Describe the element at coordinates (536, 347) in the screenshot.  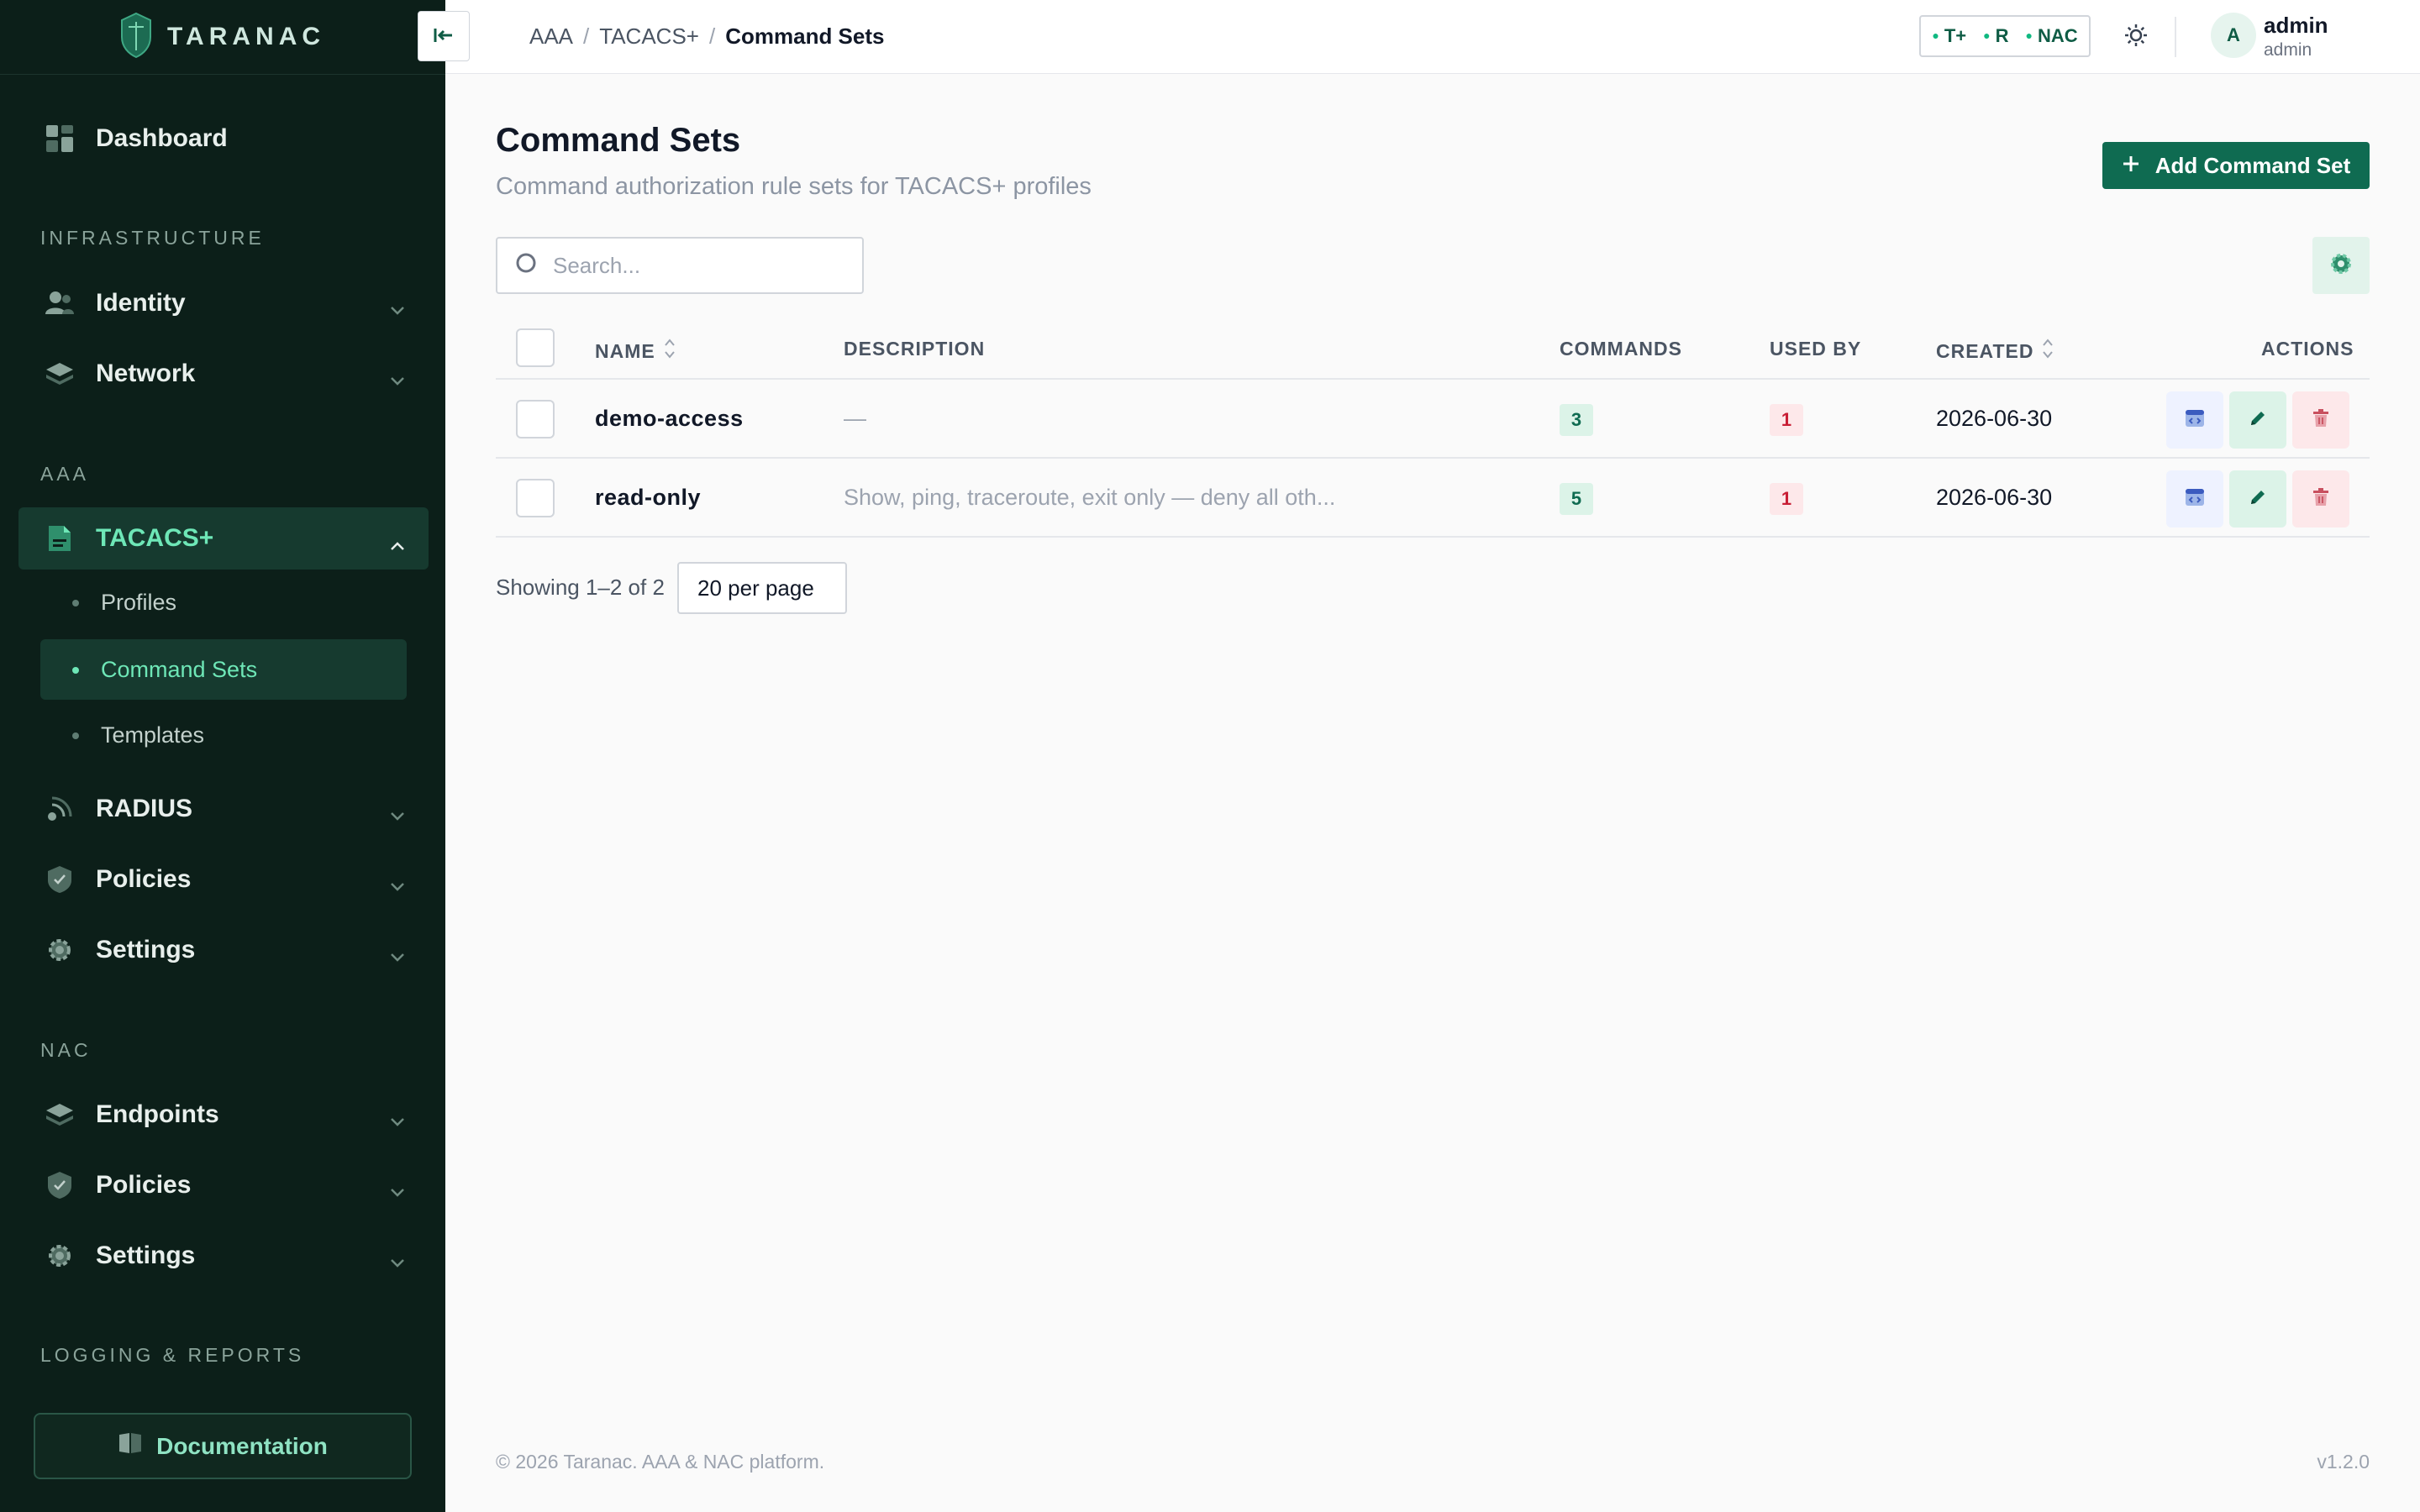
I see `select-all-checkbox` at that location.